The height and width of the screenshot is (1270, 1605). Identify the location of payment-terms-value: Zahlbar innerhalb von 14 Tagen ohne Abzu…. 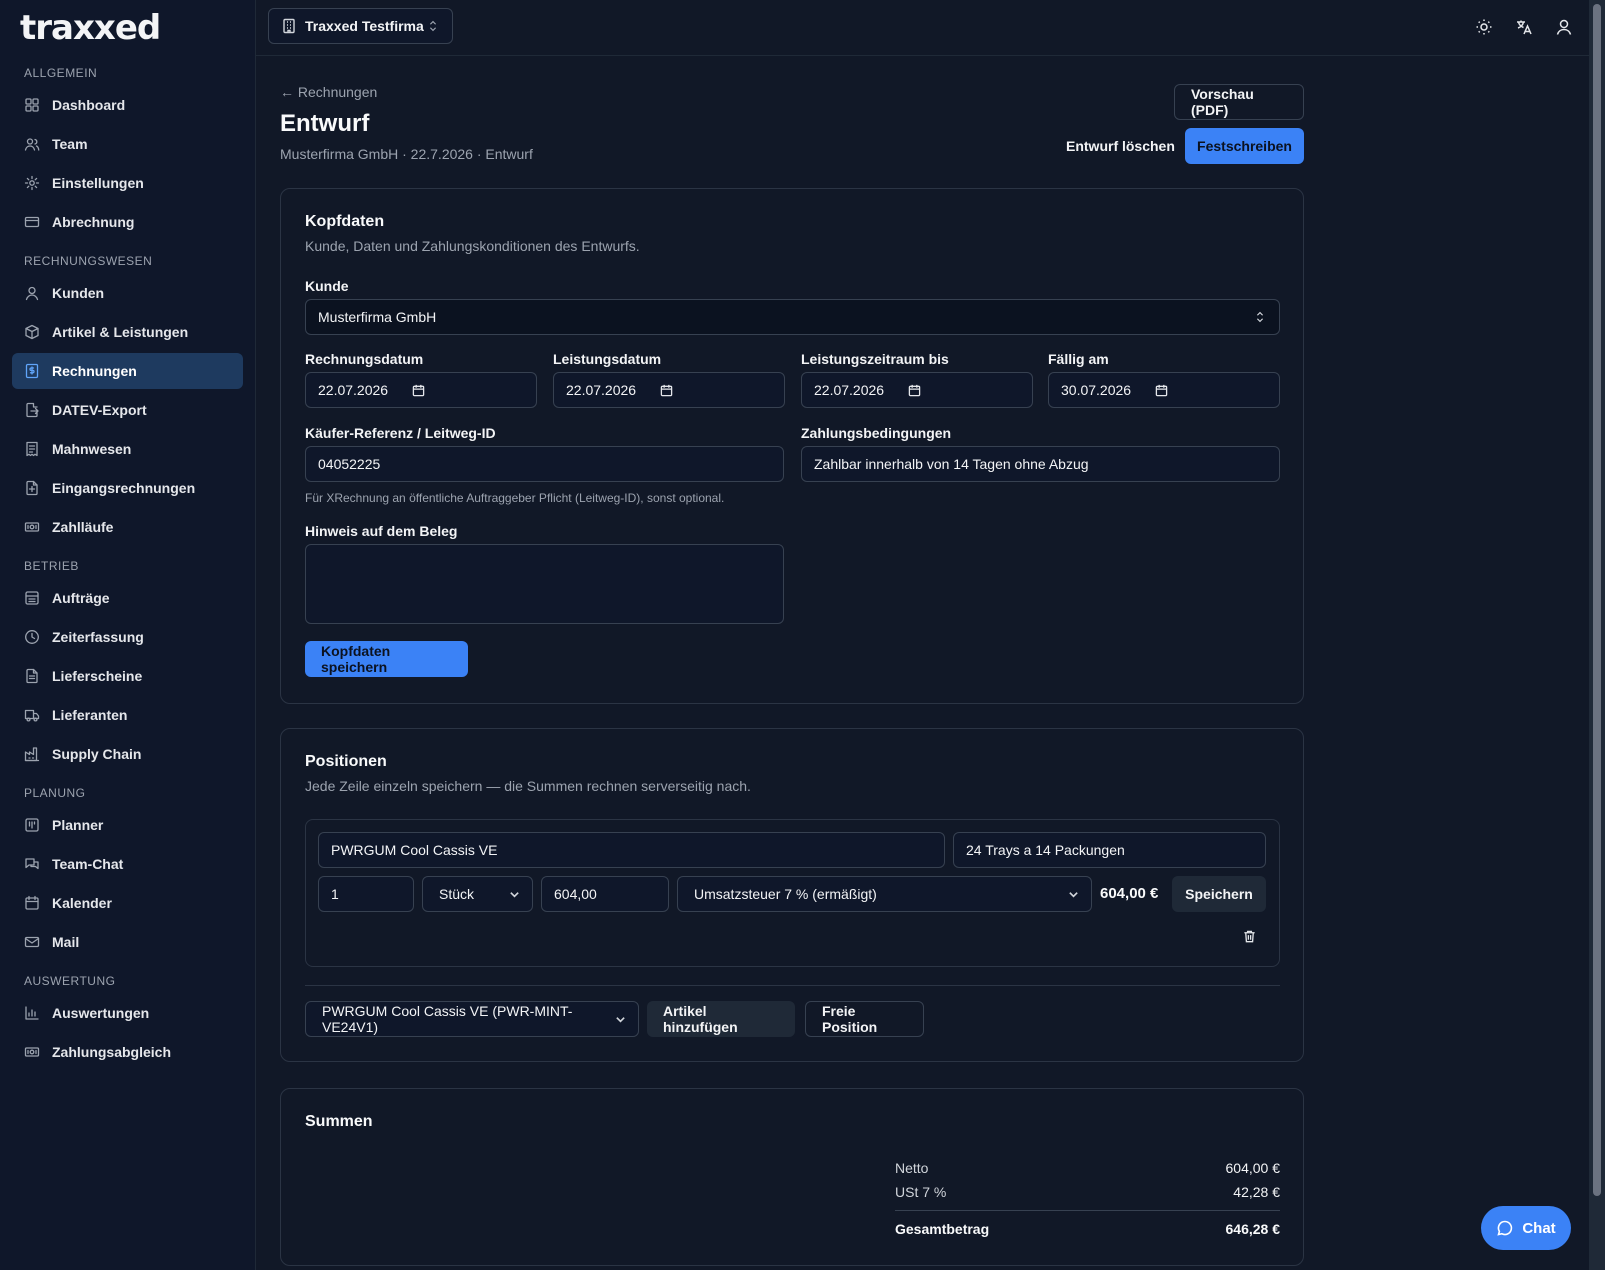
(951, 464).